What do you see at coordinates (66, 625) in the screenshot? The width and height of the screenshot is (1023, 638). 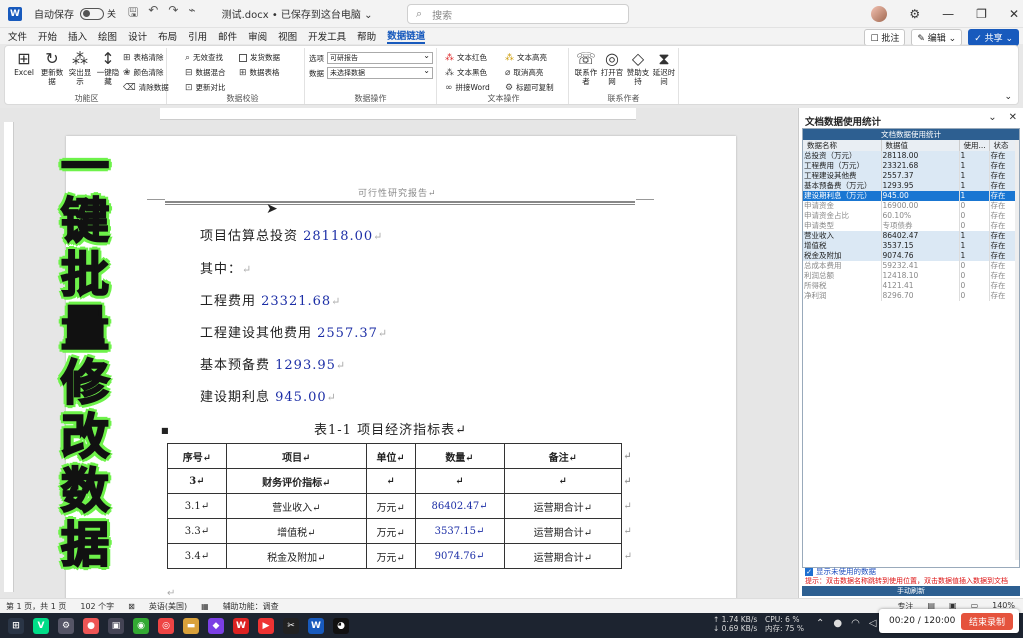 I see `settings-app-icon: ⚙` at bounding box center [66, 625].